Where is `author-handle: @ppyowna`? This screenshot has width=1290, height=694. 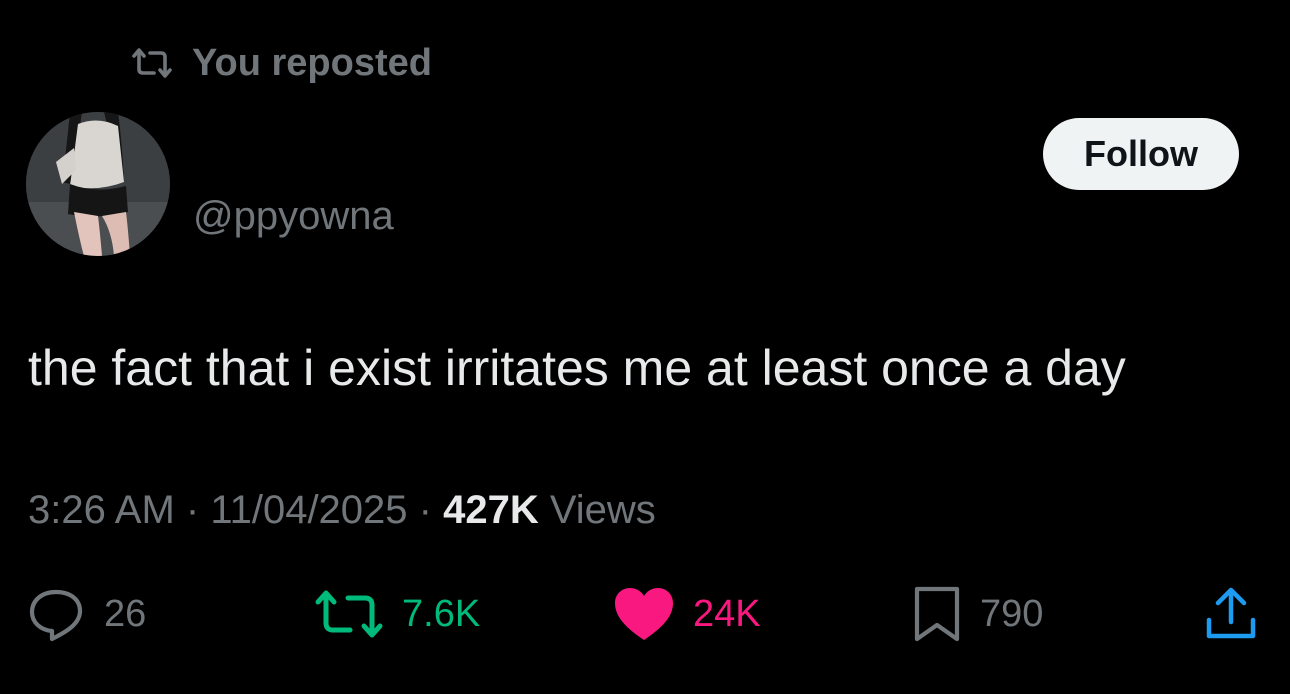
author-handle: @ppyowna is located at coordinates (293, 216).